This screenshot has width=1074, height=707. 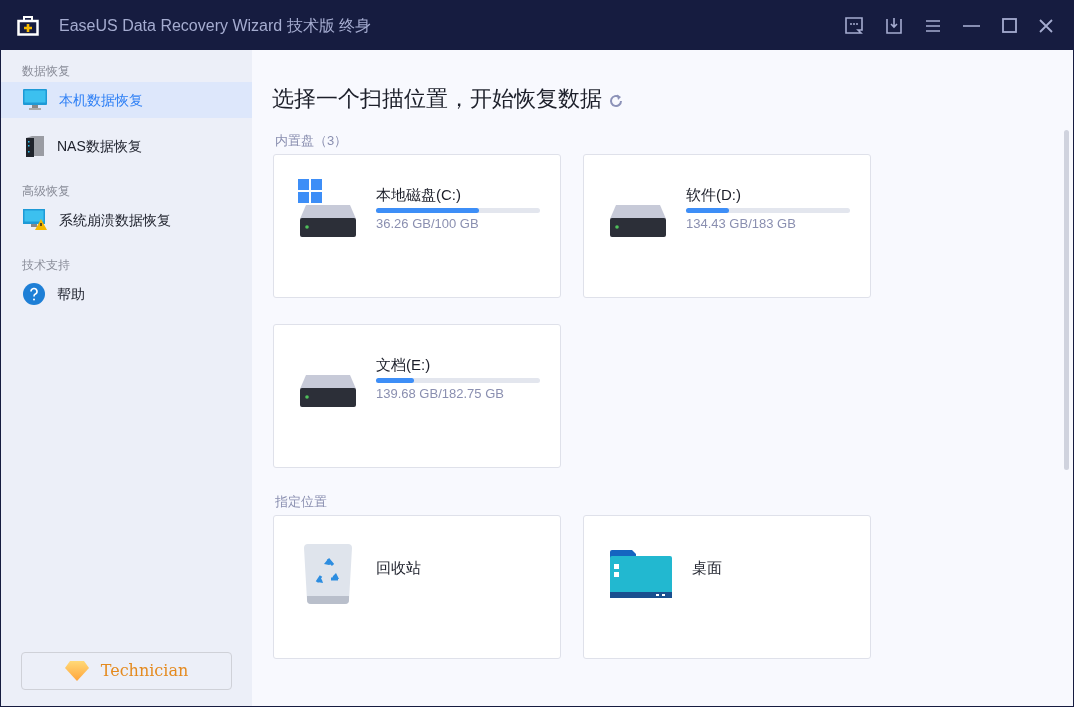 What do you see at coordinates (404, 365) in the screenshot?
I see `location-name: 文档(E:)` at bounding box center [404, 365].